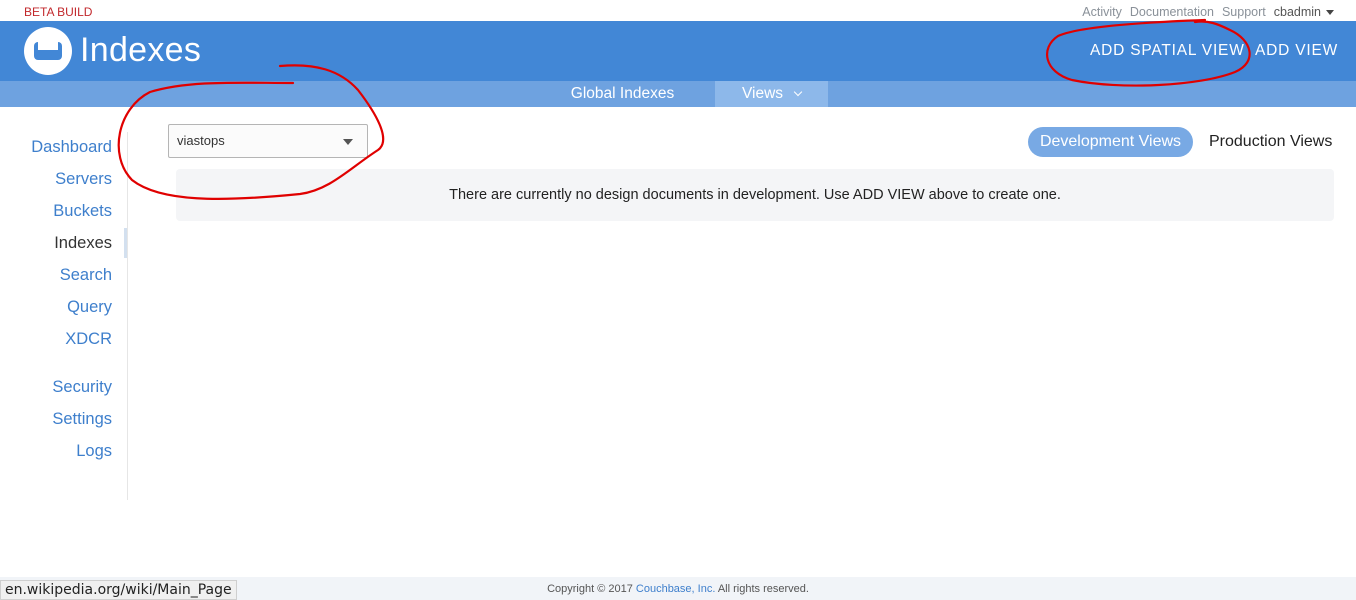 This screenshot has width=1356, height=600. I want to click on sidebar-item-settings: Settings, so click(82, 419).